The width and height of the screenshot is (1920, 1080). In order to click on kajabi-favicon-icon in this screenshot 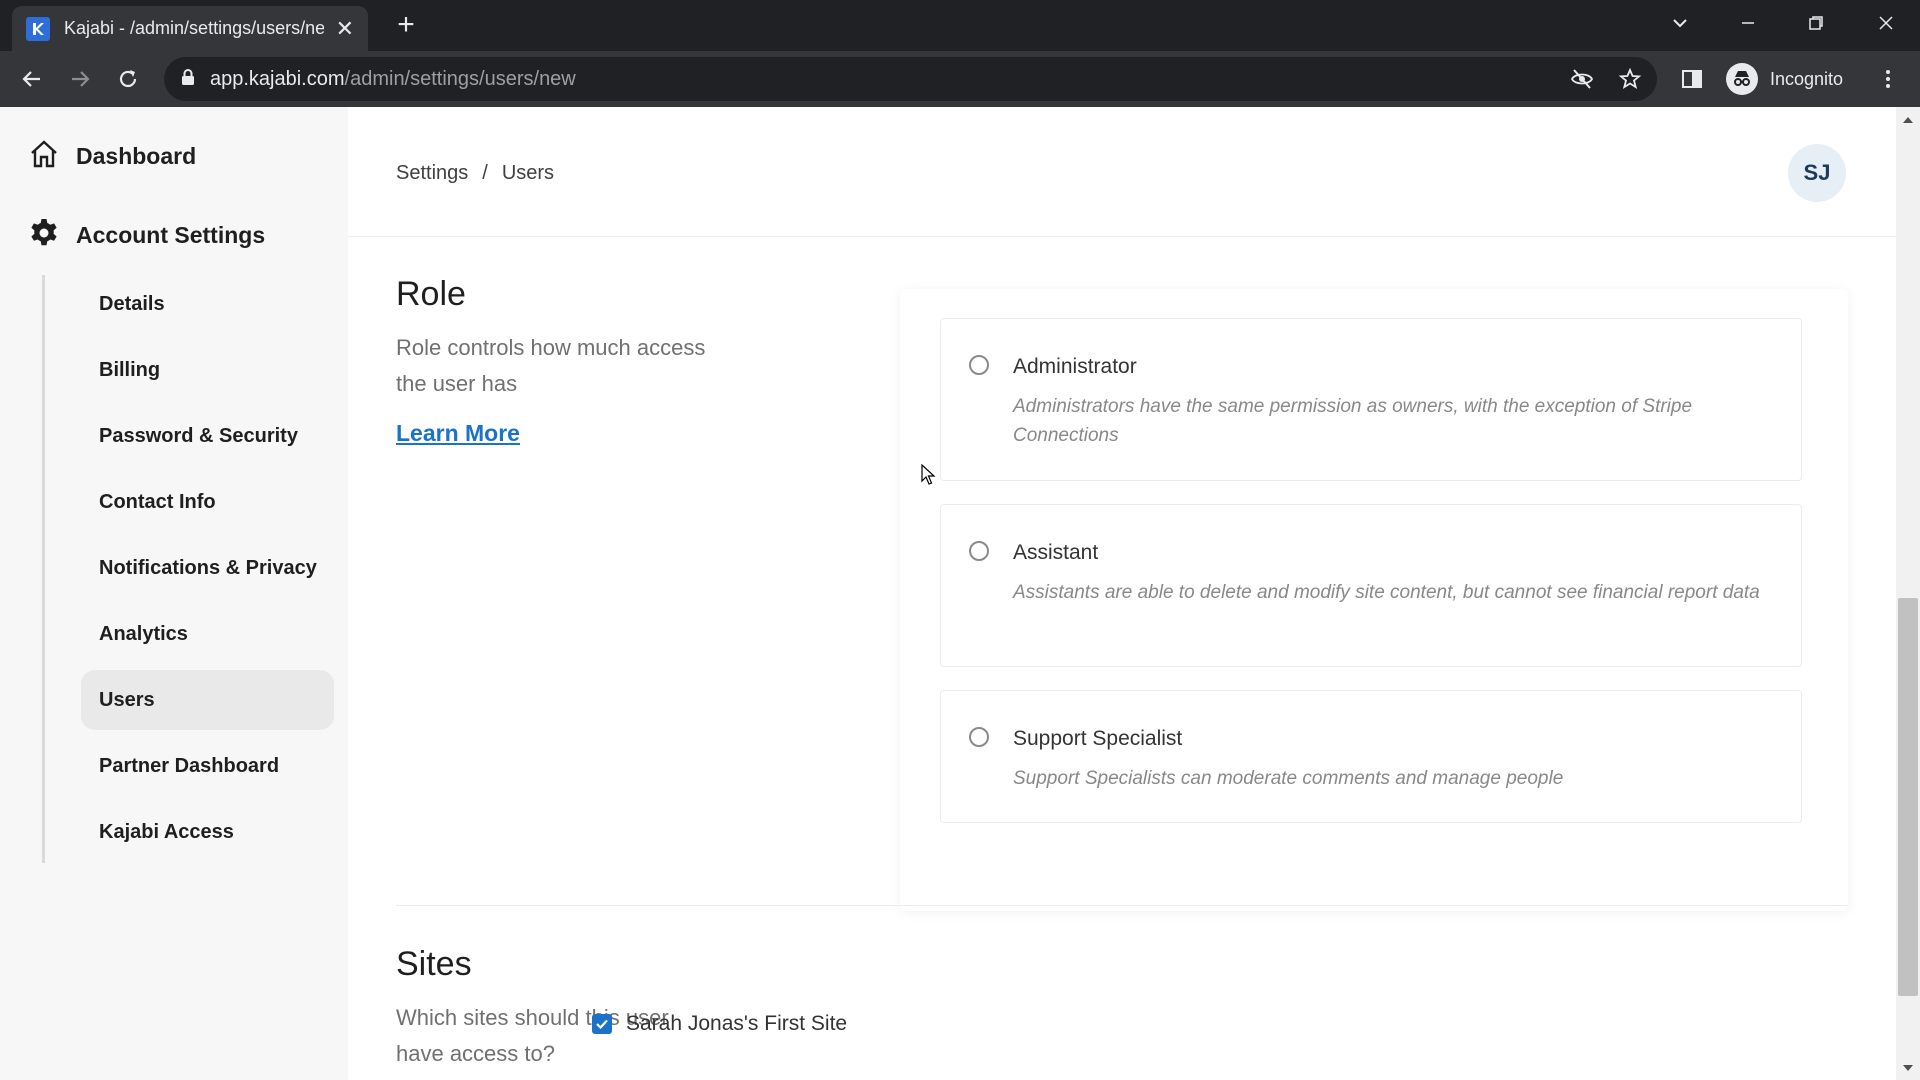, I will do `click(38, 28)`.